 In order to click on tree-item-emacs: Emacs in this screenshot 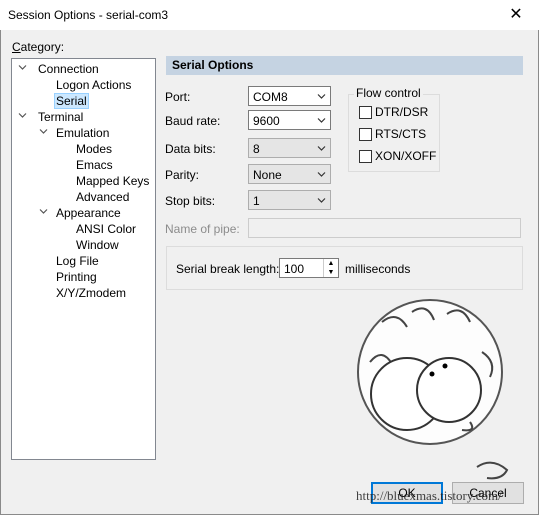, I will do `click(94, 165)`.